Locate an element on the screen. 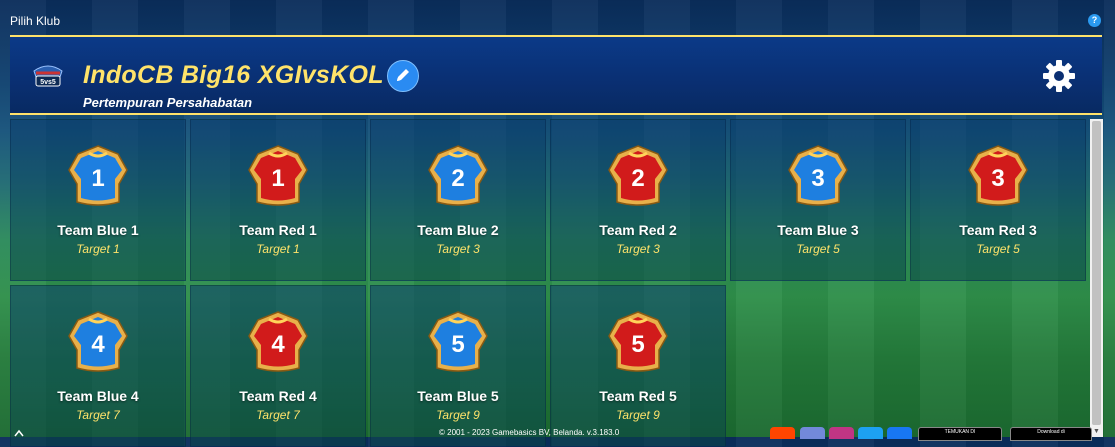 Image resolution: width=1115 pixels, height=447 pixels. team-card: 5 Team Blue 5 Target 9 is located at coordinates (458, 366).